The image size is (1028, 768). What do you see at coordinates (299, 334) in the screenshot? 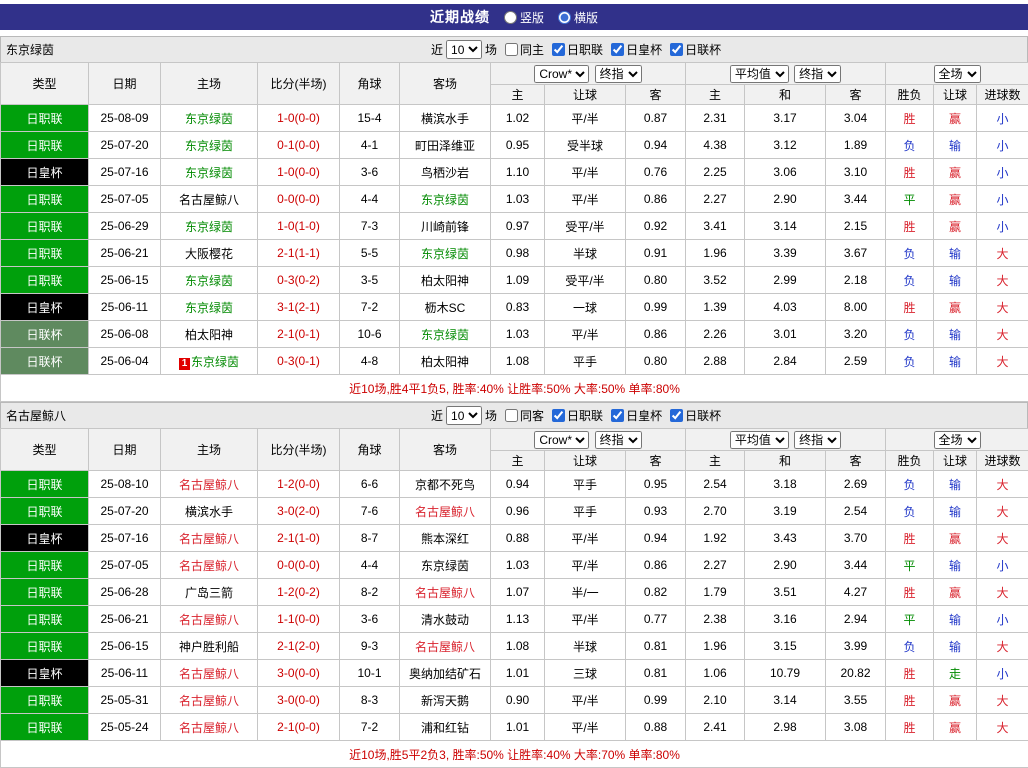
I see `score-cell: 2-1(0-1)` at bounding box center [299, 334].